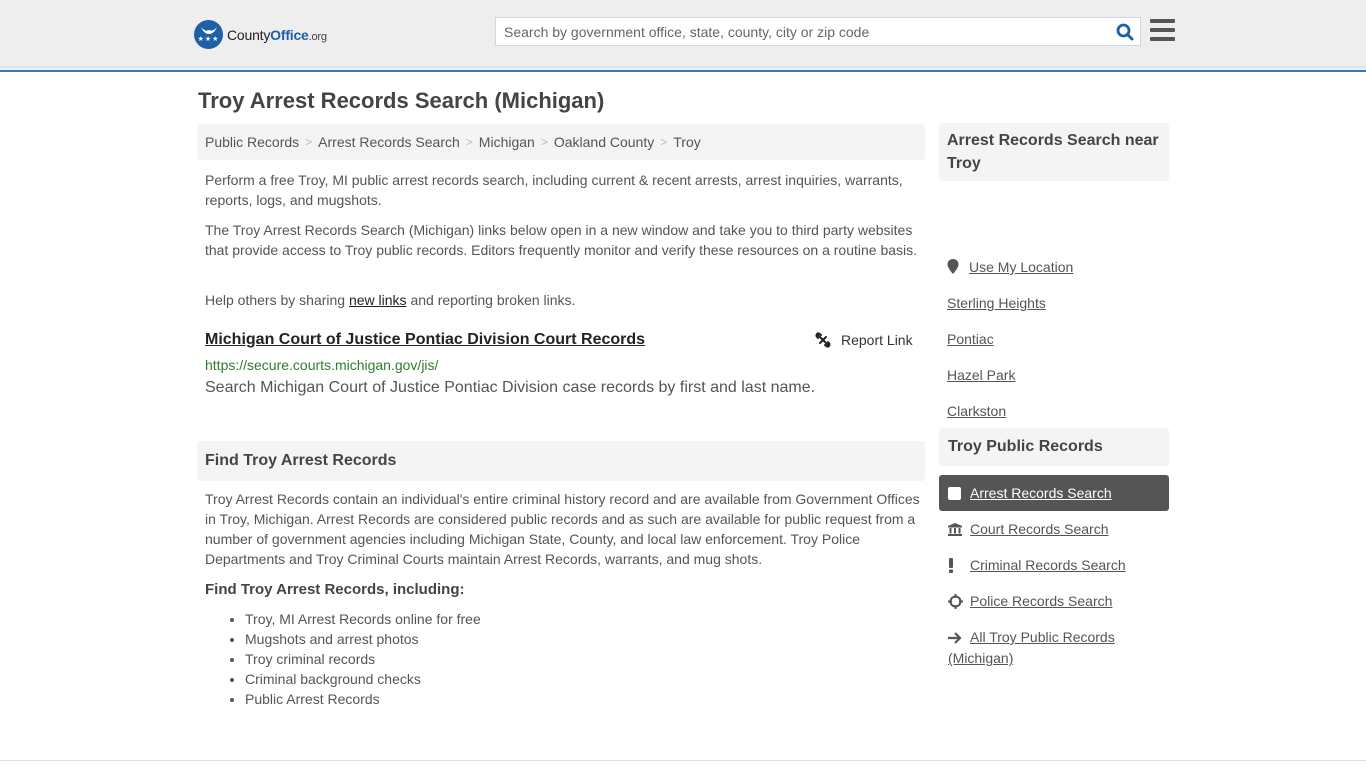 This screenshot has width=1366, height=768. What do you see at coordinates (363, 639) in the screenshot?
I see `list-item: Mugshots and arrest photos` at bounding box center [363, 639].